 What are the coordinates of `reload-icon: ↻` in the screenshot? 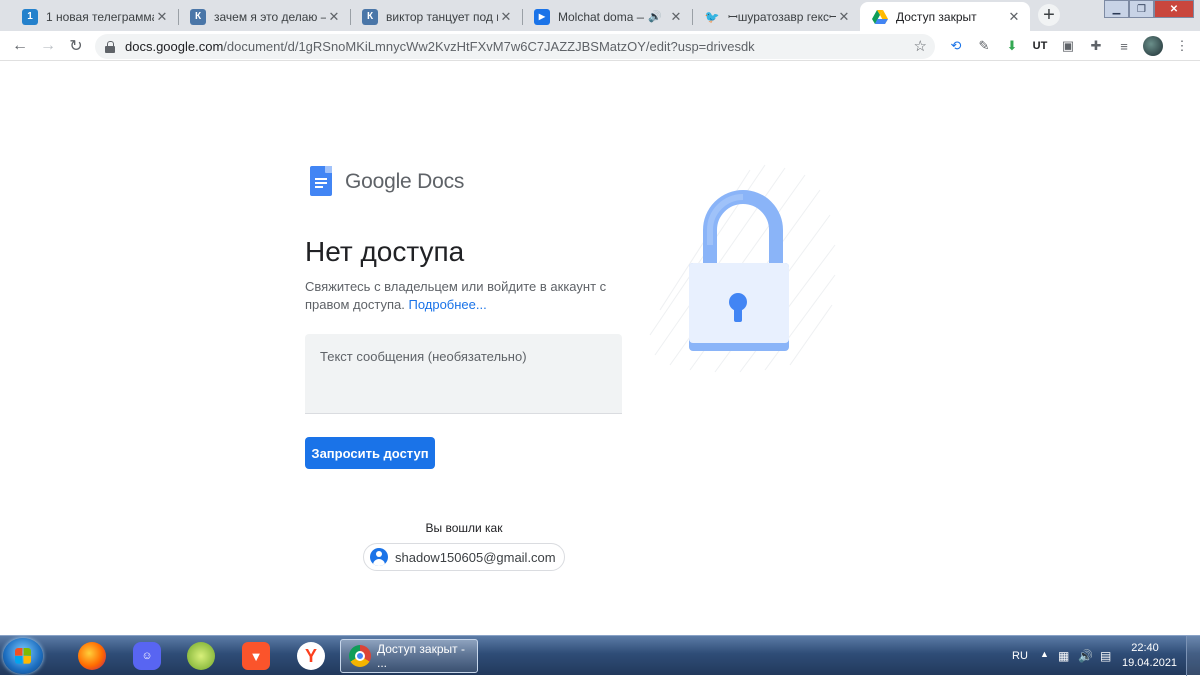 It's located at (76, 46).